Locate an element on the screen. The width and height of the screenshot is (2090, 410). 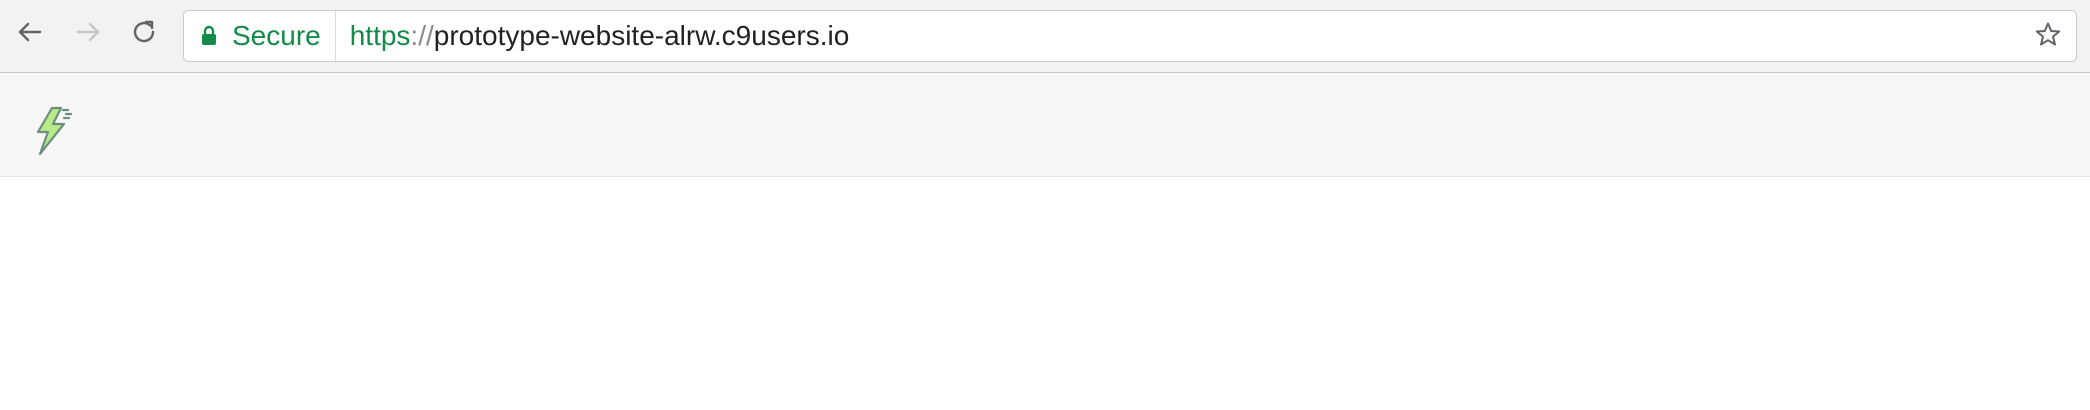
back-button is located at coordinates (30, 32).